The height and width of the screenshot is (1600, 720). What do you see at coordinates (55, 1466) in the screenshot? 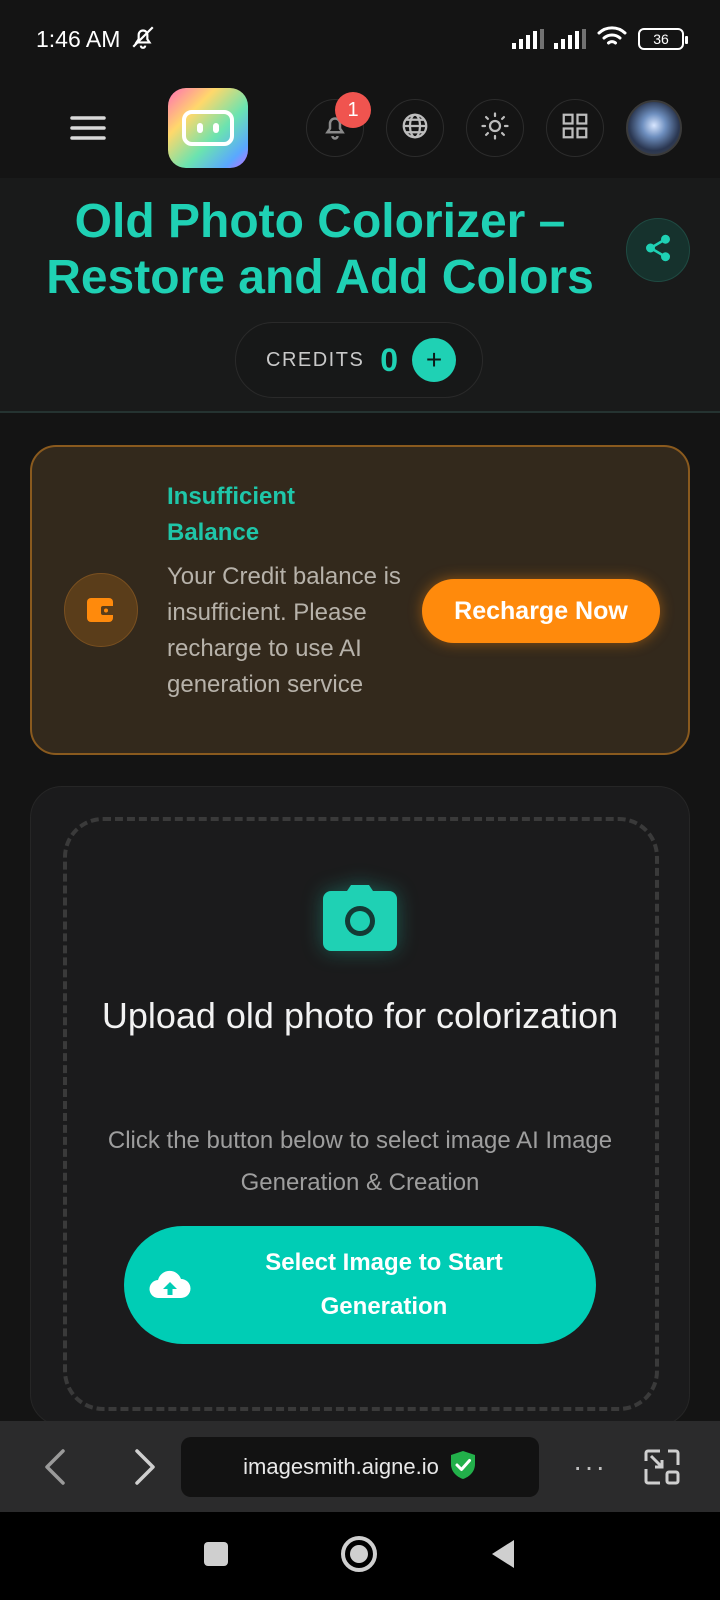
I see `back-arrow-icon` at bounding box center [55, 1466].